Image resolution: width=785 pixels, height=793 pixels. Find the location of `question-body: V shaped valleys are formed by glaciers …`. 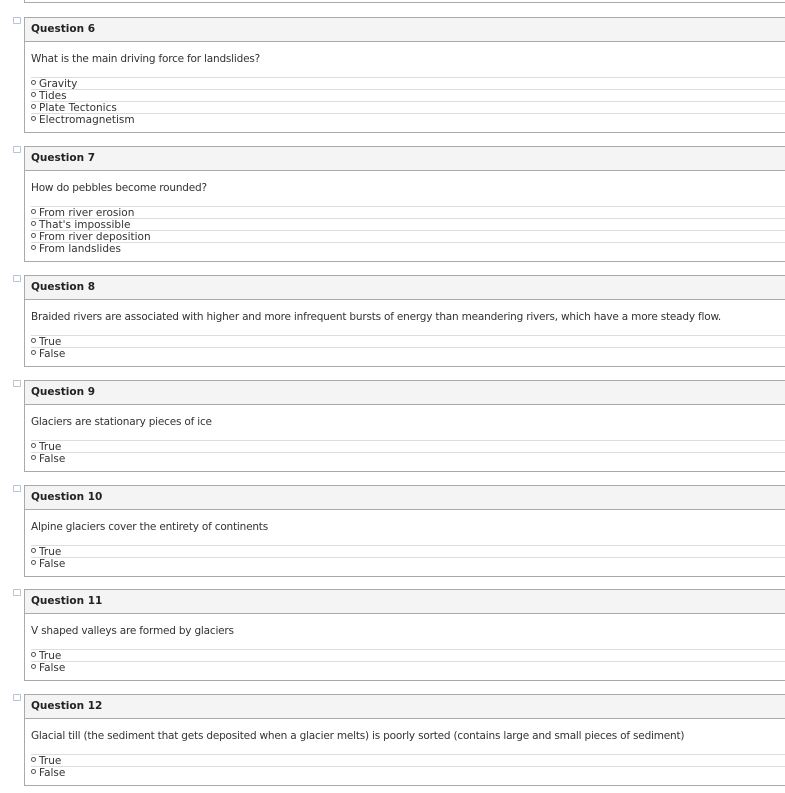

question-body: V shaped valleys are formed by glaciers … is located at coordinates (405, 647).